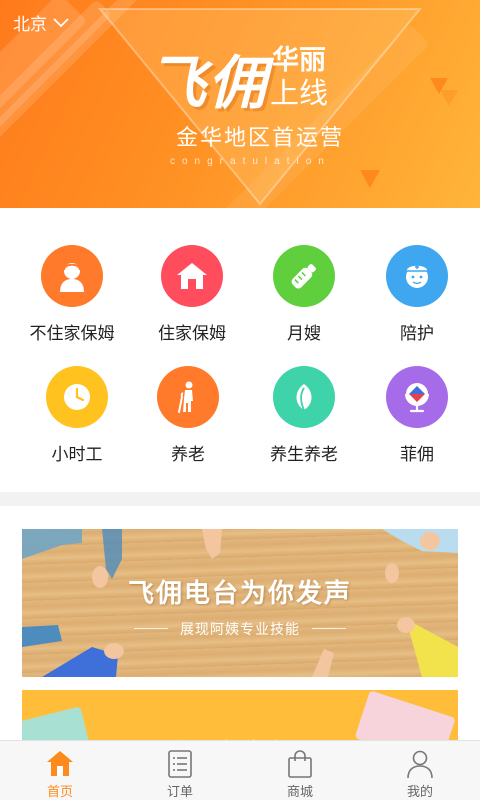 The height and width of the screenshot is (800, 480). Describe the element at coordinates (304, 276) in the screenshot. I see `baby-bottle-icon` at that location.